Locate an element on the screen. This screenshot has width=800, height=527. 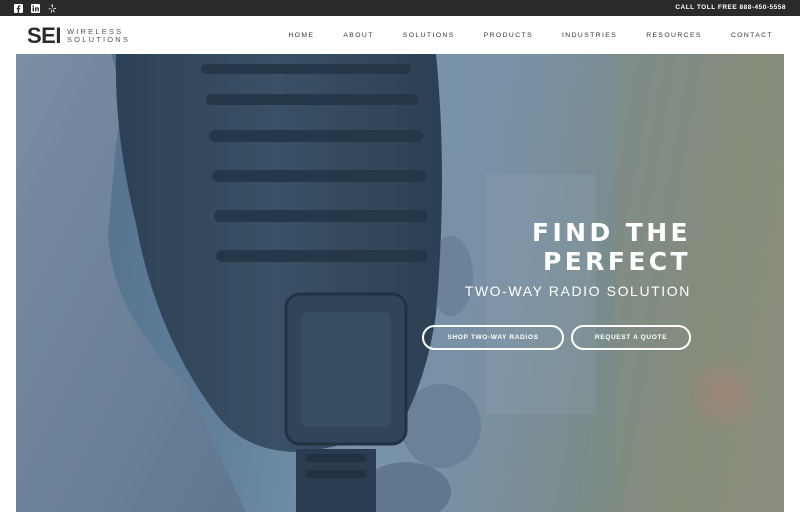
nav-products: PRODUCTS is located at coordinates (508, 35).